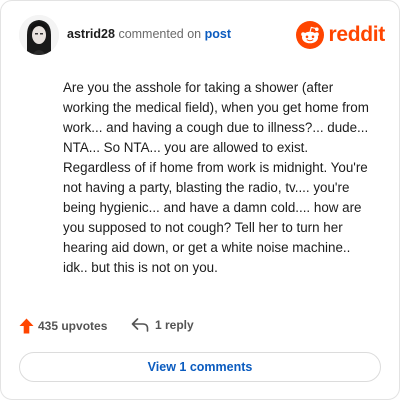  Describe the element at coordinates (26, 326) in the screenshot. I see `upvote-arrow-icon` at that location.